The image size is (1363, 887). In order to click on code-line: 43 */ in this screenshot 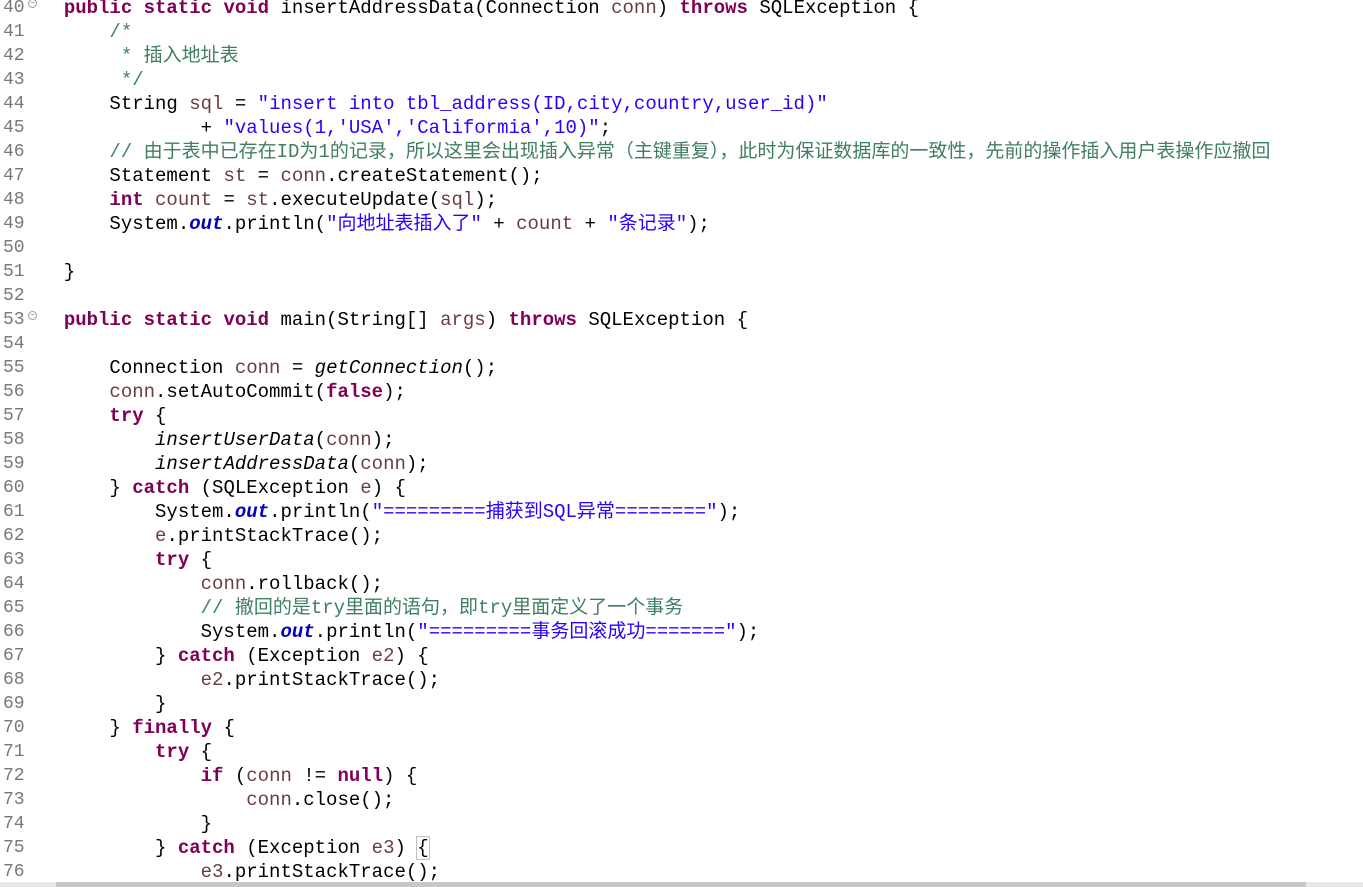, I will do `click(681, 80)`.